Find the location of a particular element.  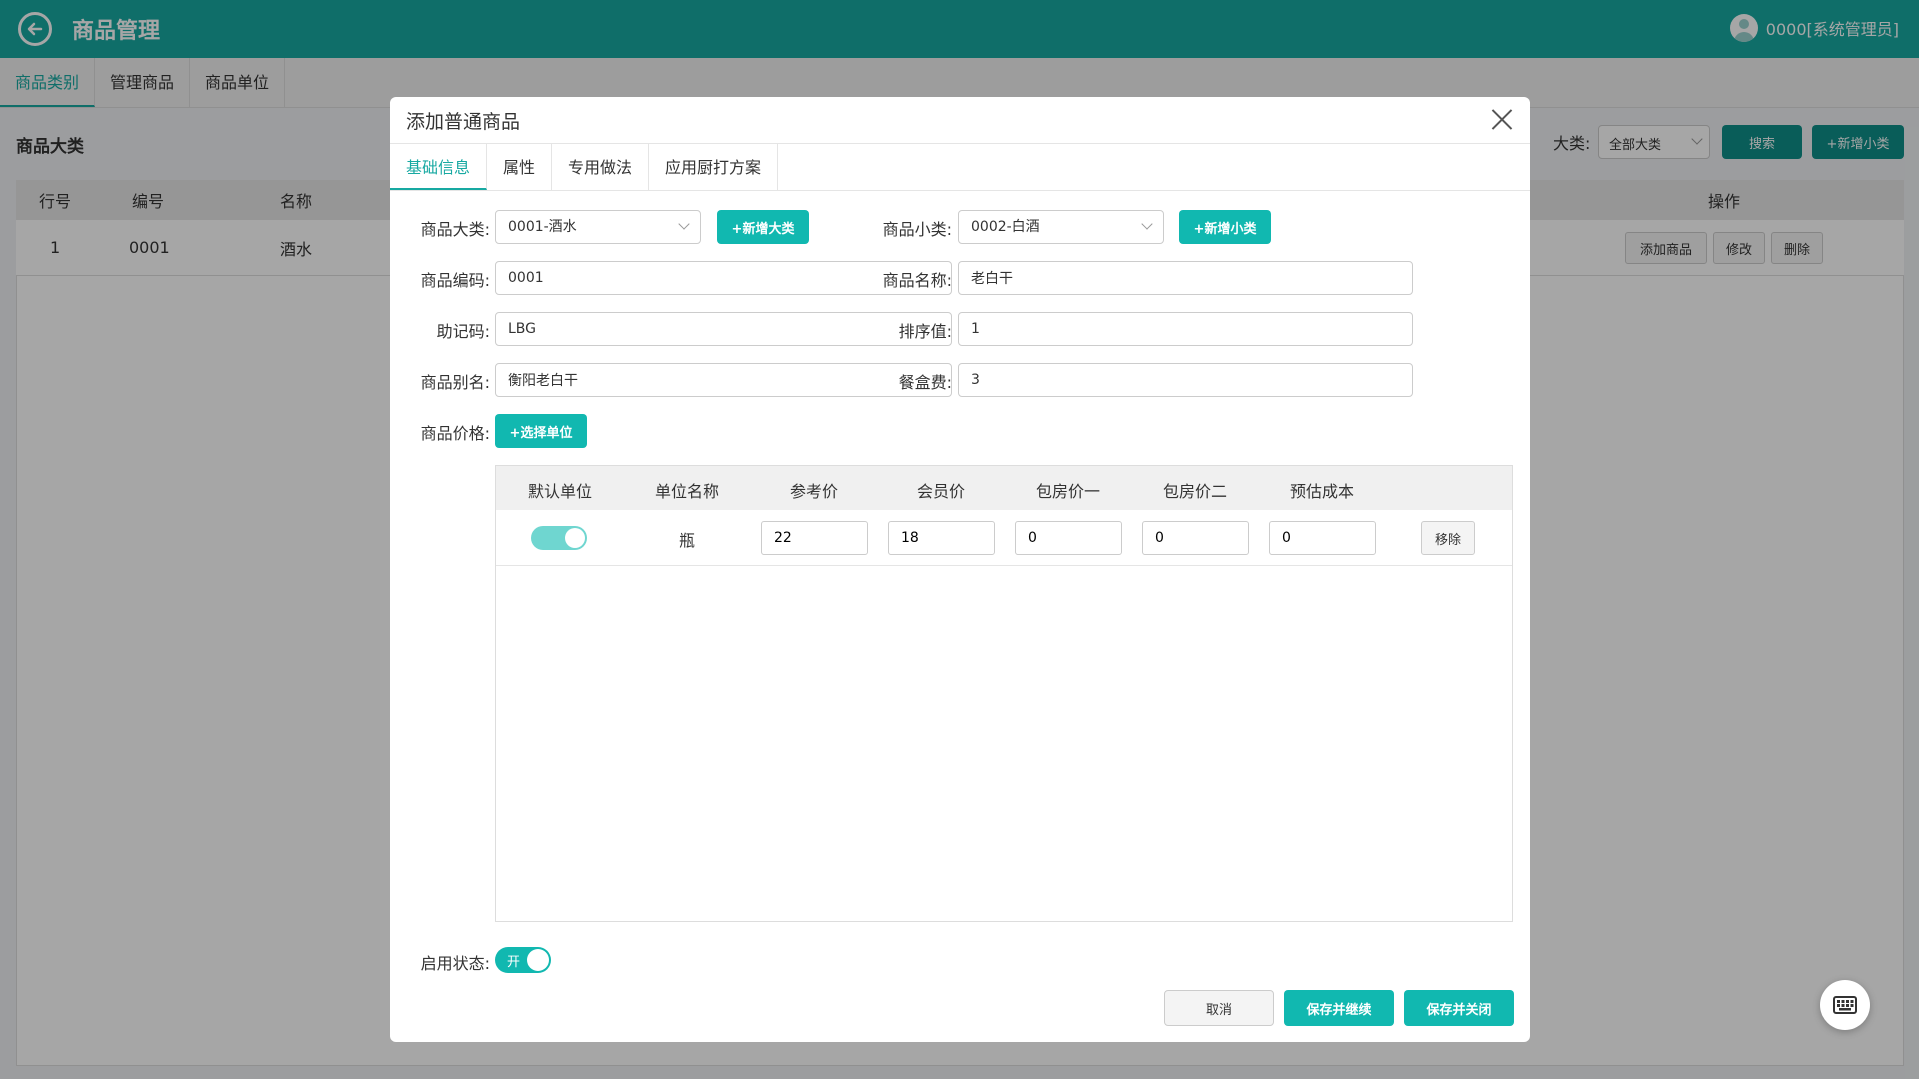

col-default-unit: 默认单位 is located at coordinates (560, 491).